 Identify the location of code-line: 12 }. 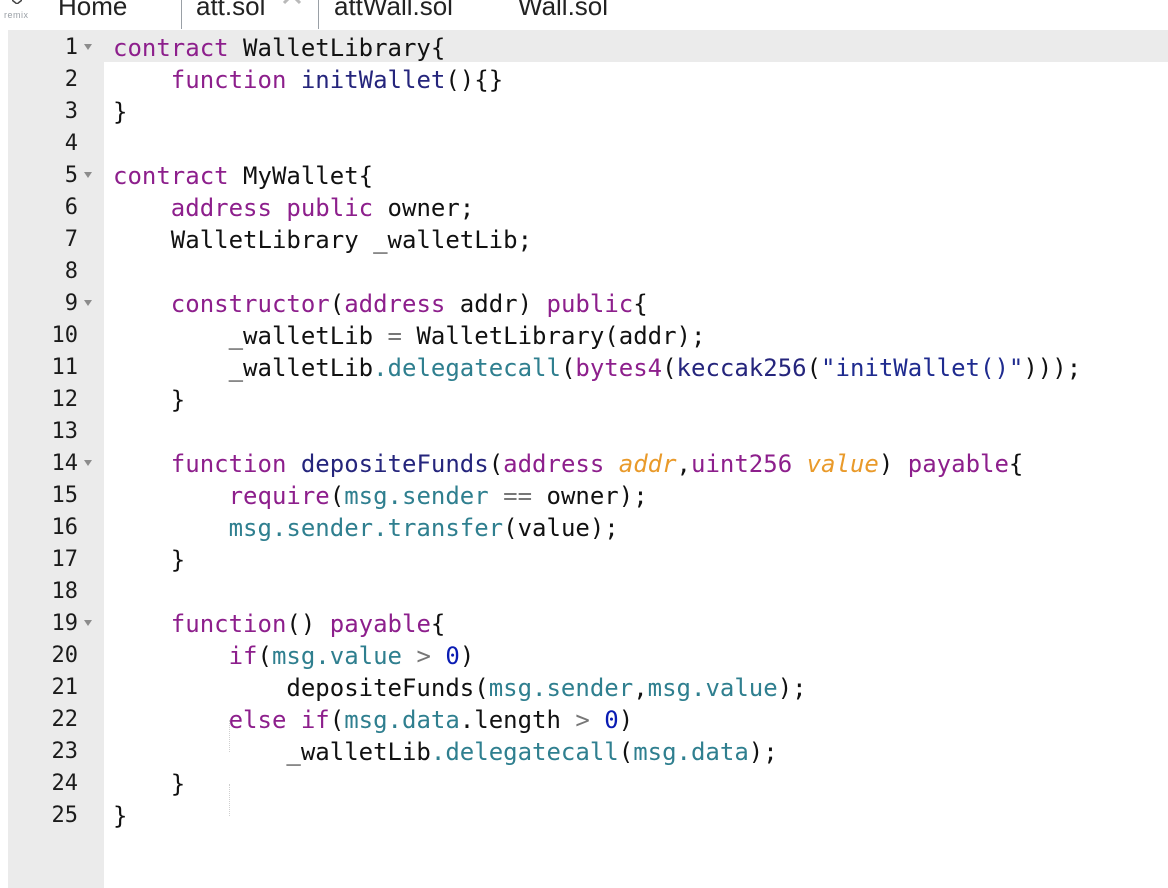
(584, 400).